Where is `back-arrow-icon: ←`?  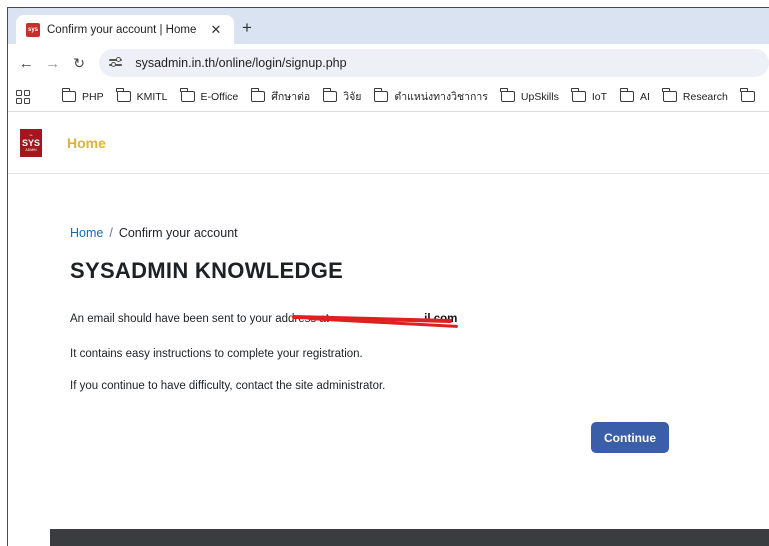
back-arrow-icon: ← is located at coordinates (26, 63).